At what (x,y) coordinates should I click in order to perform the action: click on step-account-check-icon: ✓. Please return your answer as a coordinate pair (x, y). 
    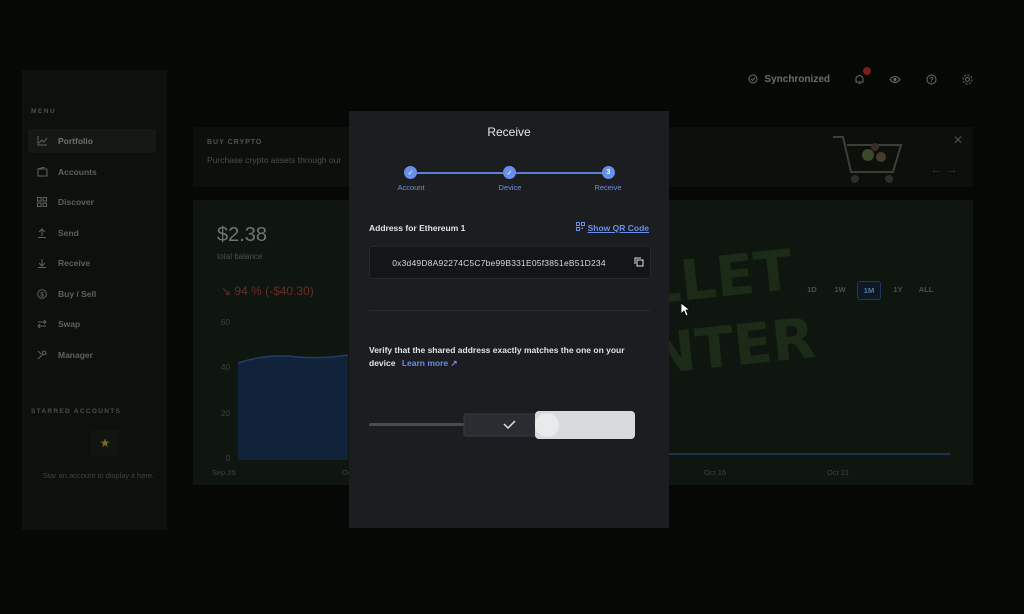
    Looking at the image, I should click on (410, 172).